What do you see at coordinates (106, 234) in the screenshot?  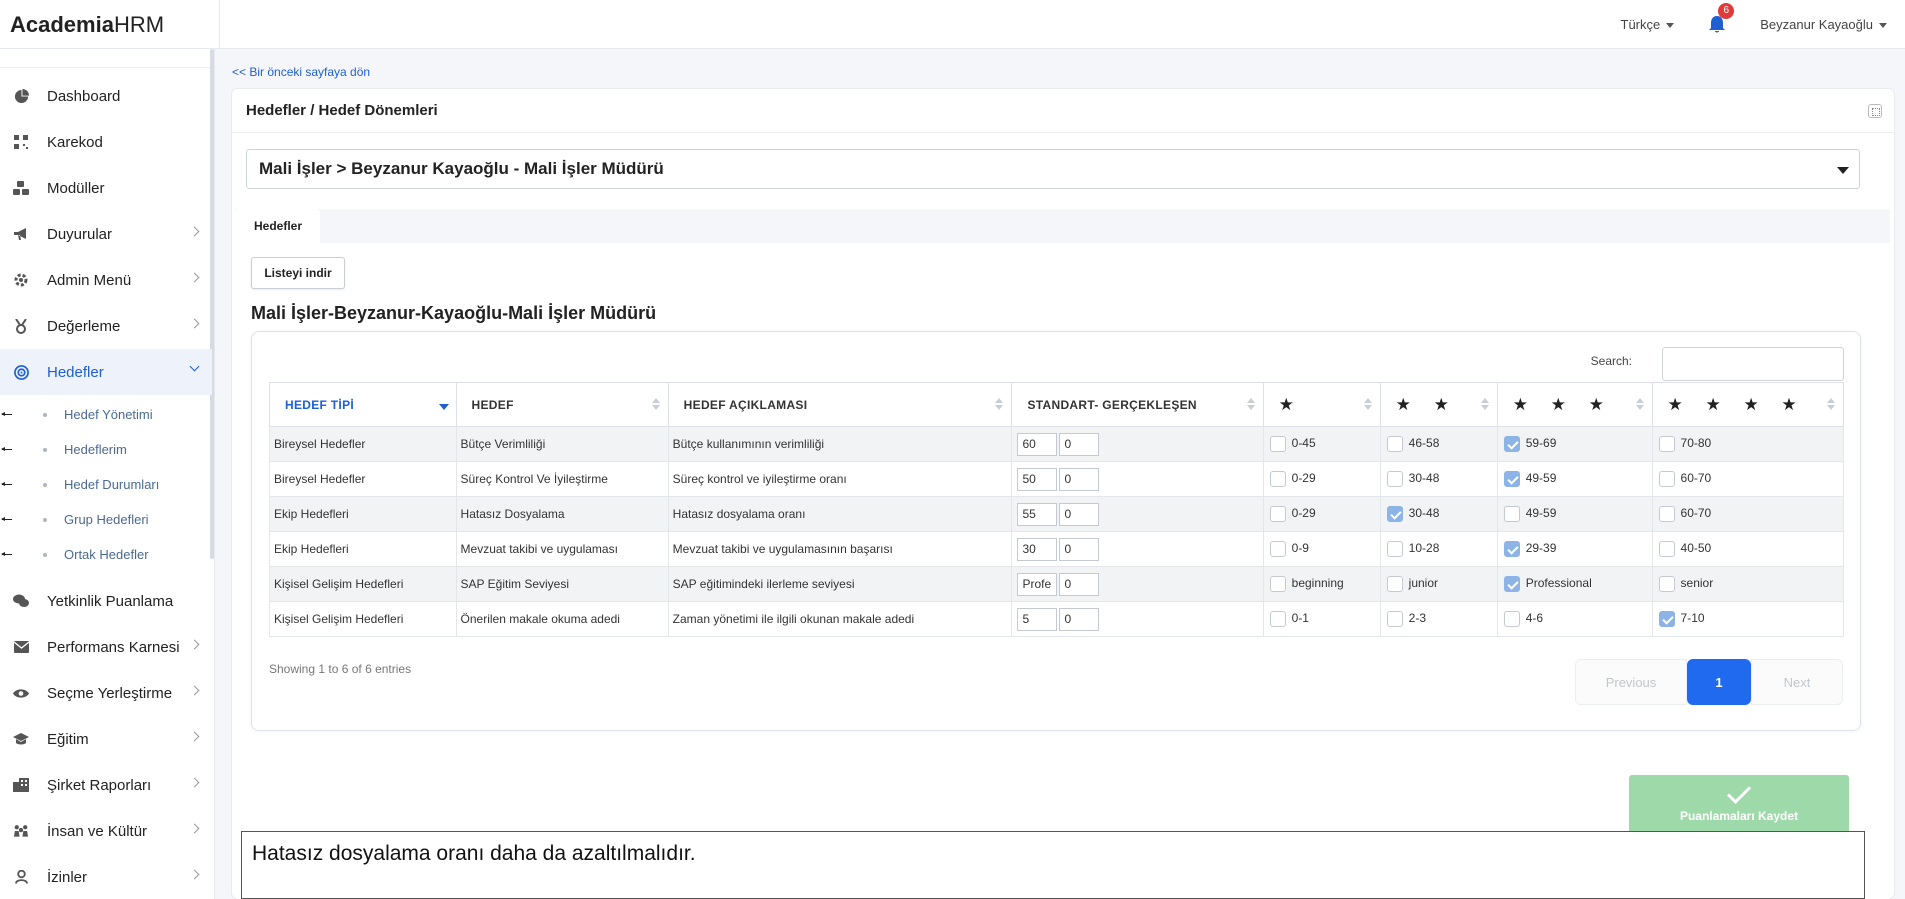 I see `sidebar-item-duyurular: Duyurular` at bounding box center [106, 234].